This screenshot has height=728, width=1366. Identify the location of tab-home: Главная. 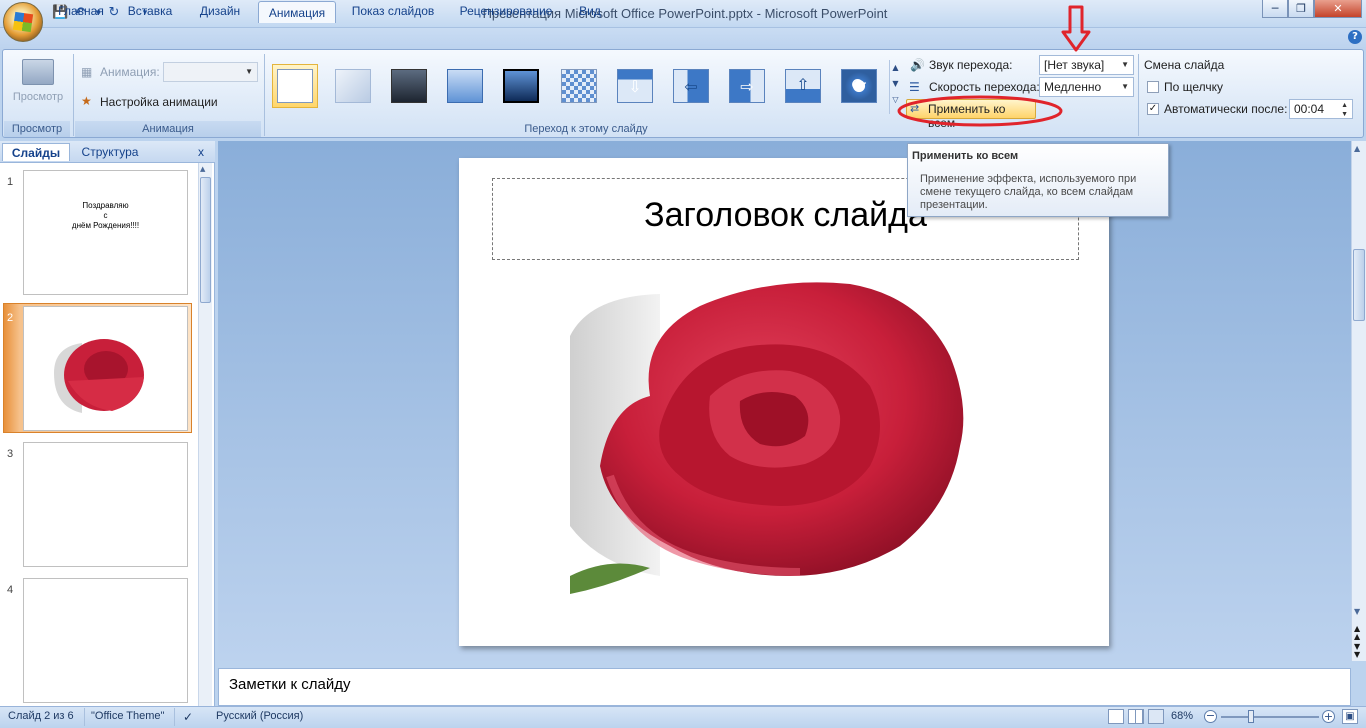
(81, 11).